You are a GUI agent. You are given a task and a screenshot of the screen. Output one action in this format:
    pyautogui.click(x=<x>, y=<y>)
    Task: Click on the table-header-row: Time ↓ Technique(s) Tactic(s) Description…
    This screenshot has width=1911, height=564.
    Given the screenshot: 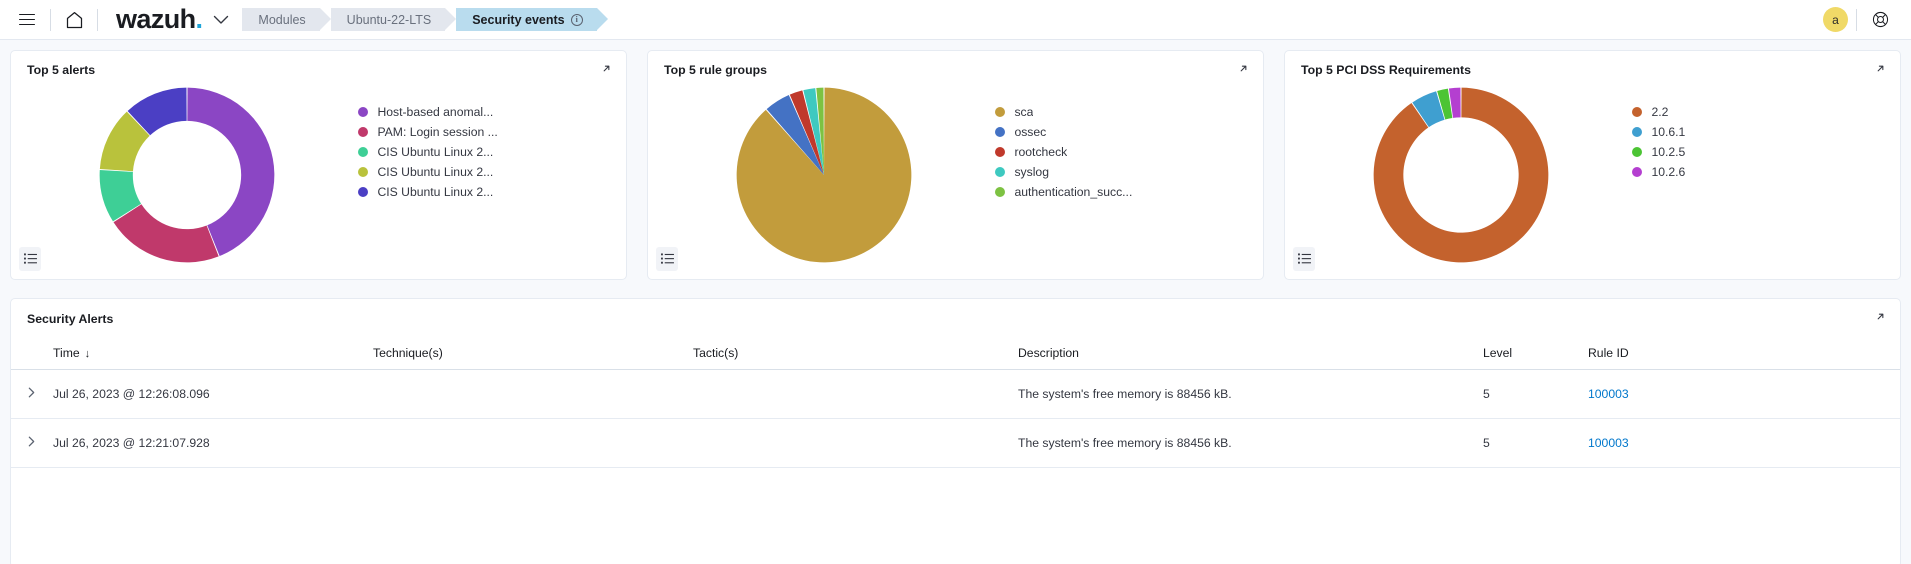 What is the action you would take?
    pyautogui.click(x=955, y=354)
    